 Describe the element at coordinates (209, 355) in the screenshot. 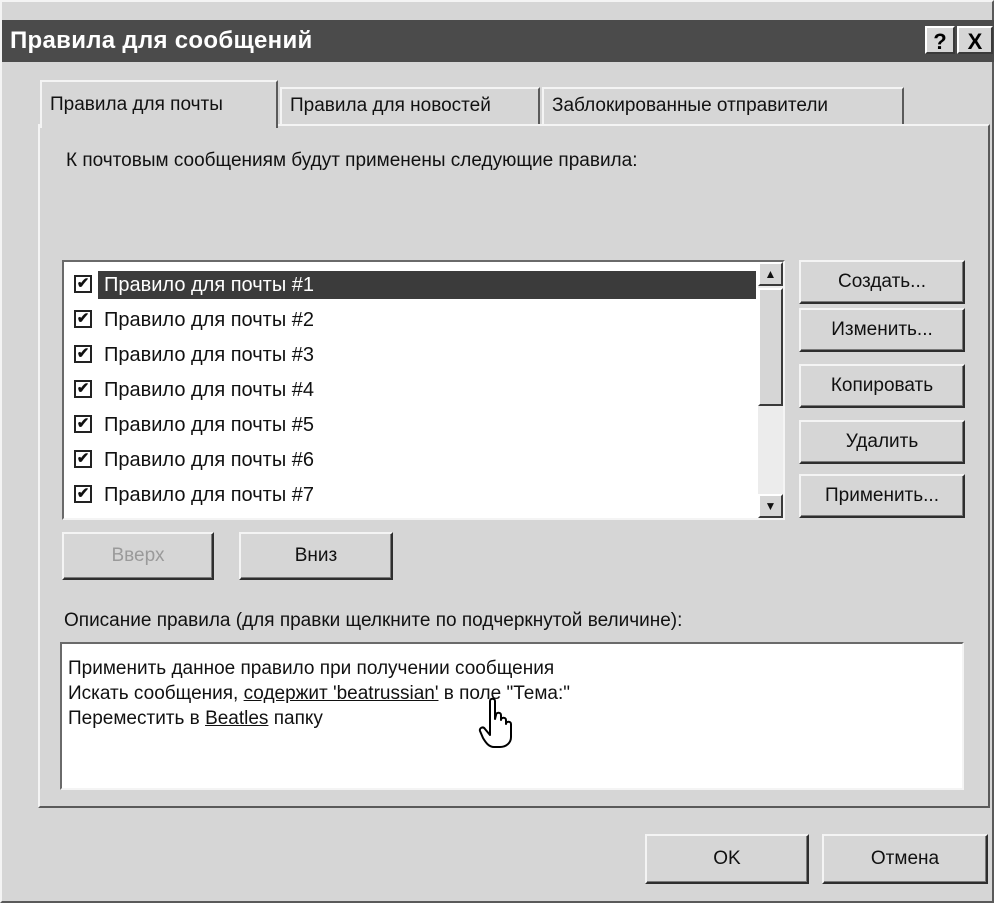

I see `rule-label: Правило для почты #3` at that location.